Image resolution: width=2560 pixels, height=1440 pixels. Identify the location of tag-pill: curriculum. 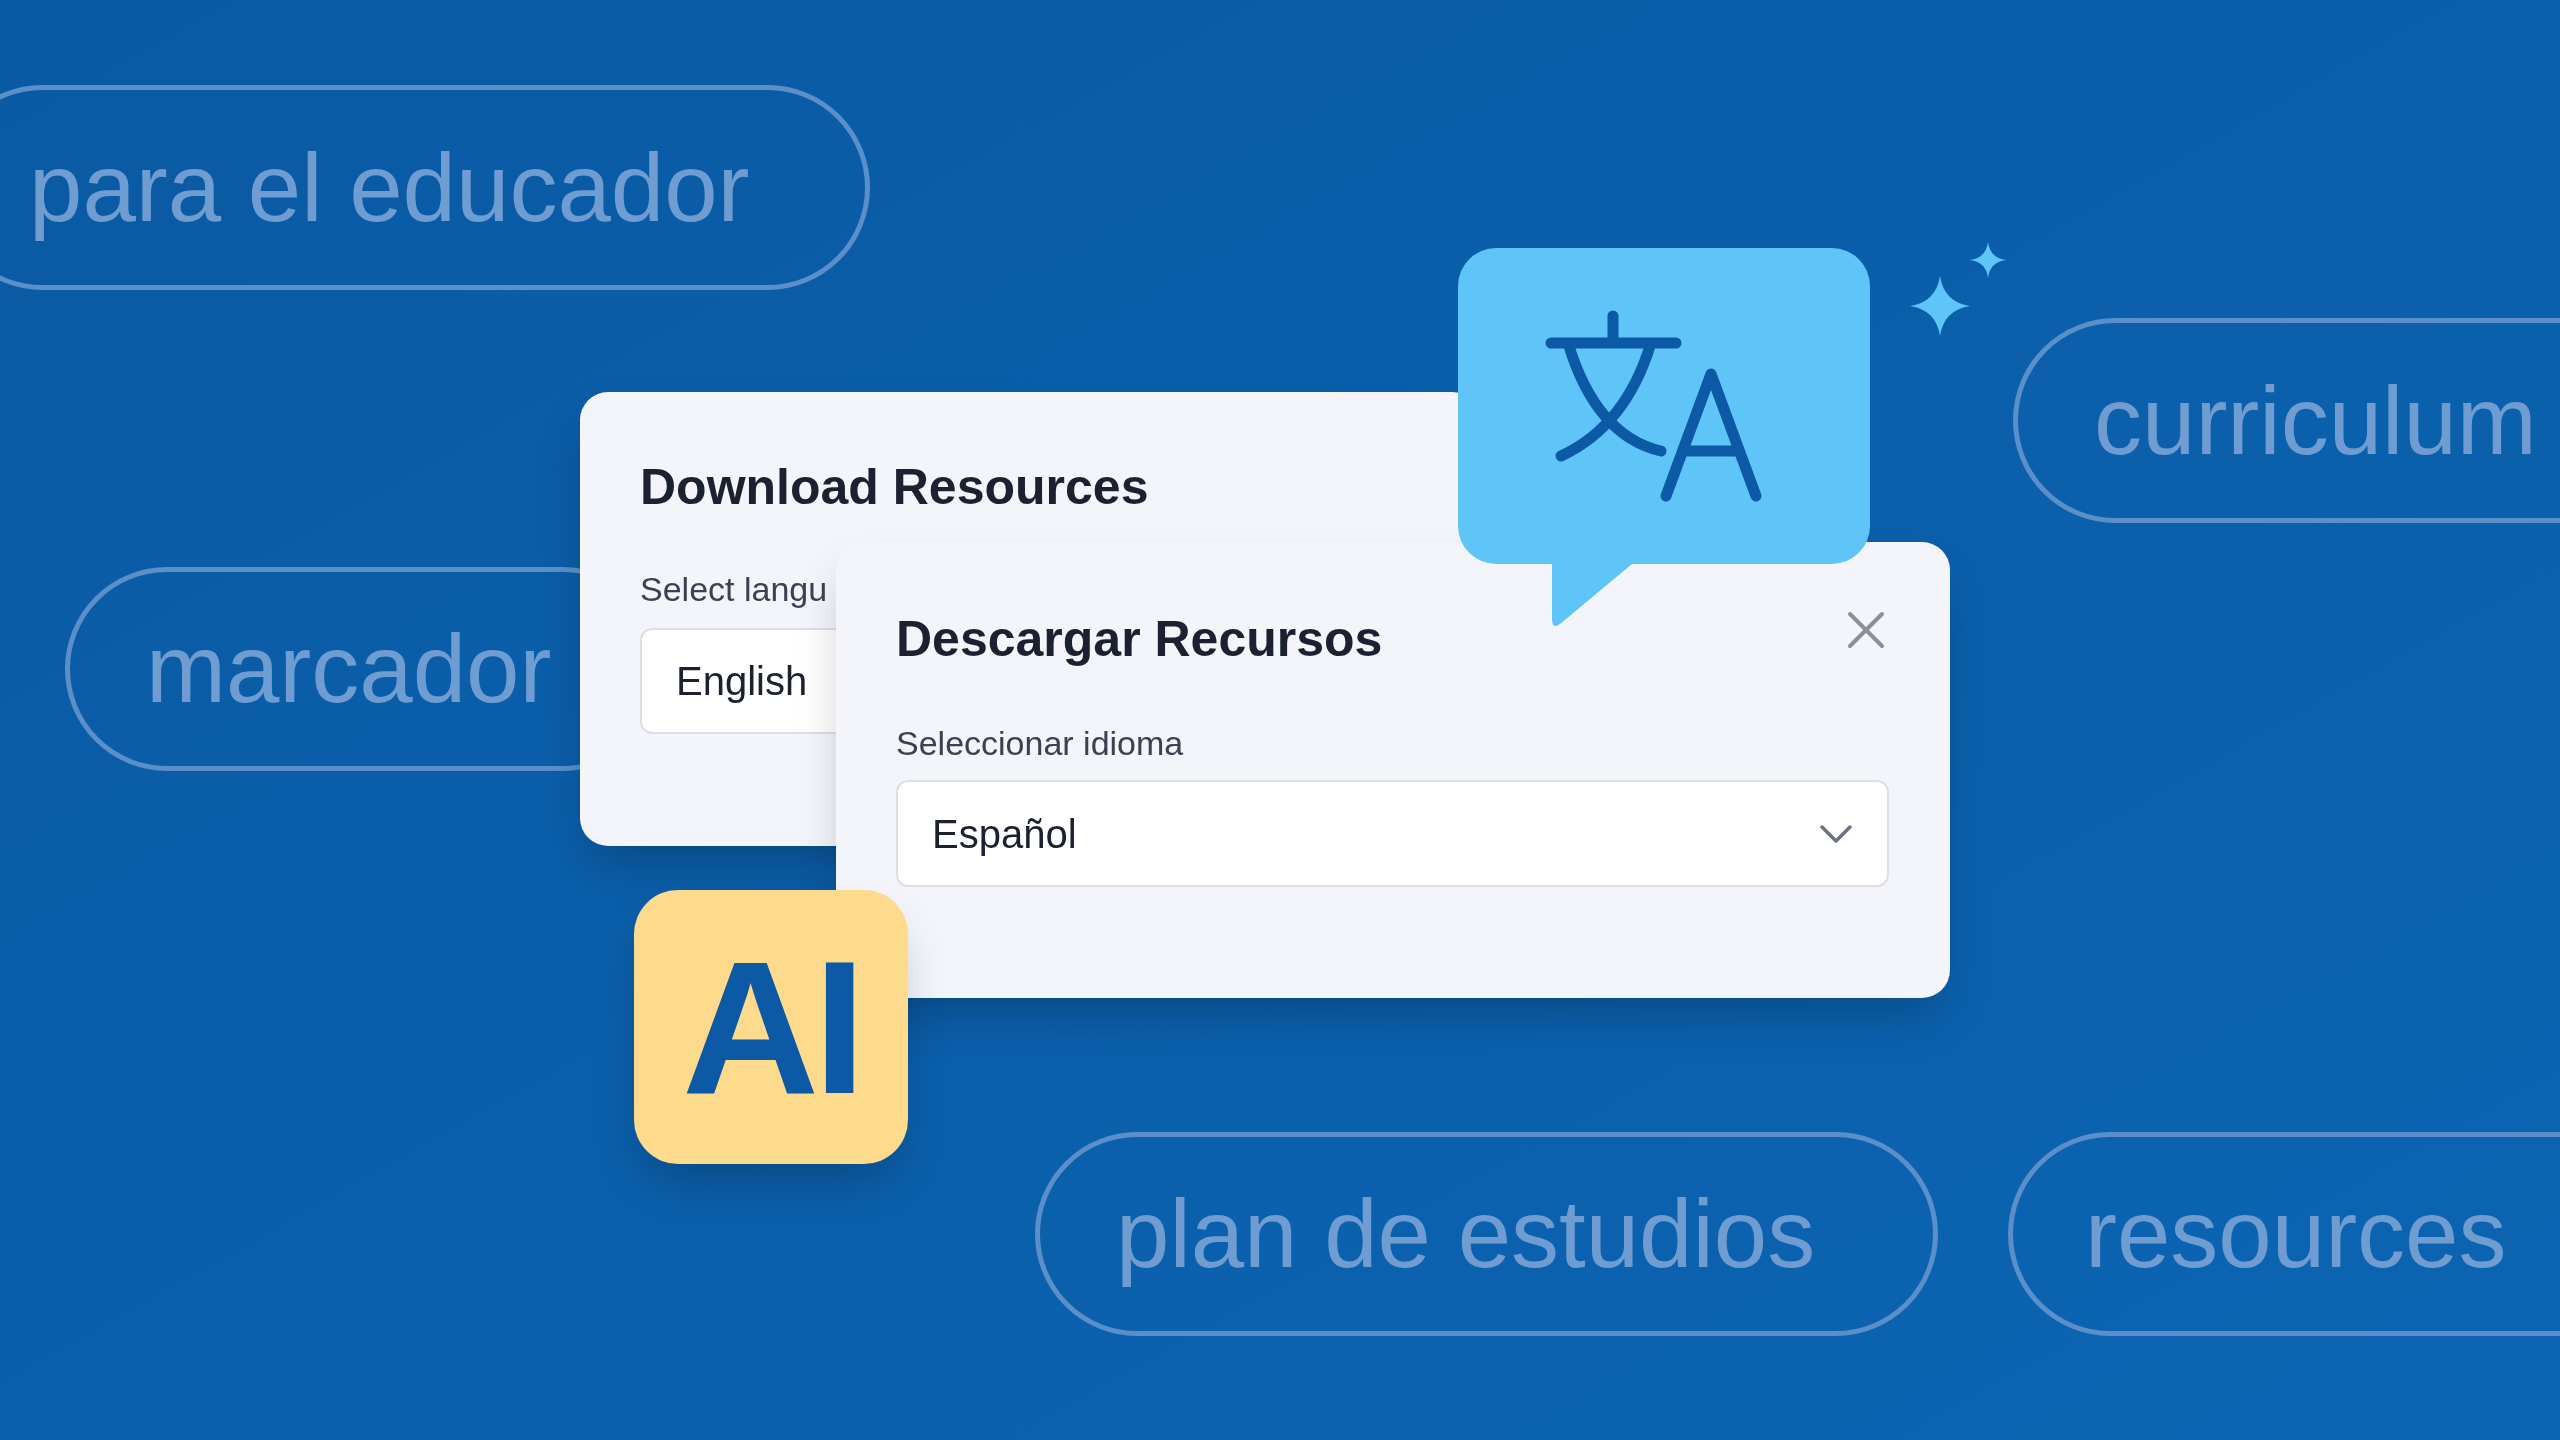
(2286, 420).